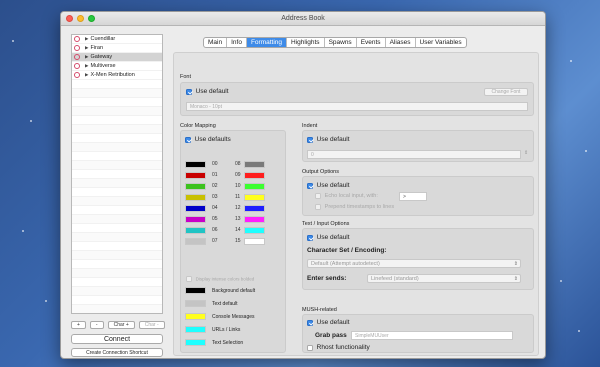  I want to click on colors-use-defaults-checkbox, so click(188, 139).